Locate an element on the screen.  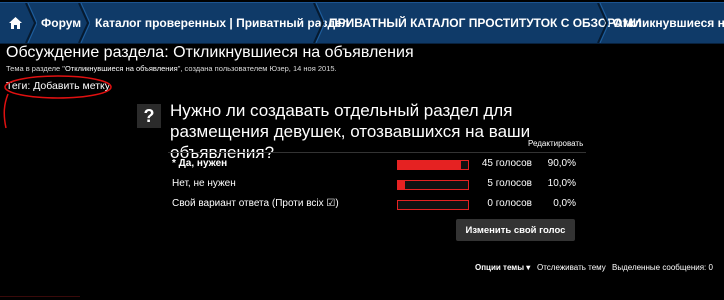
thread-options-menu: Опции темы ▾ is located at coordinates (502, 267).